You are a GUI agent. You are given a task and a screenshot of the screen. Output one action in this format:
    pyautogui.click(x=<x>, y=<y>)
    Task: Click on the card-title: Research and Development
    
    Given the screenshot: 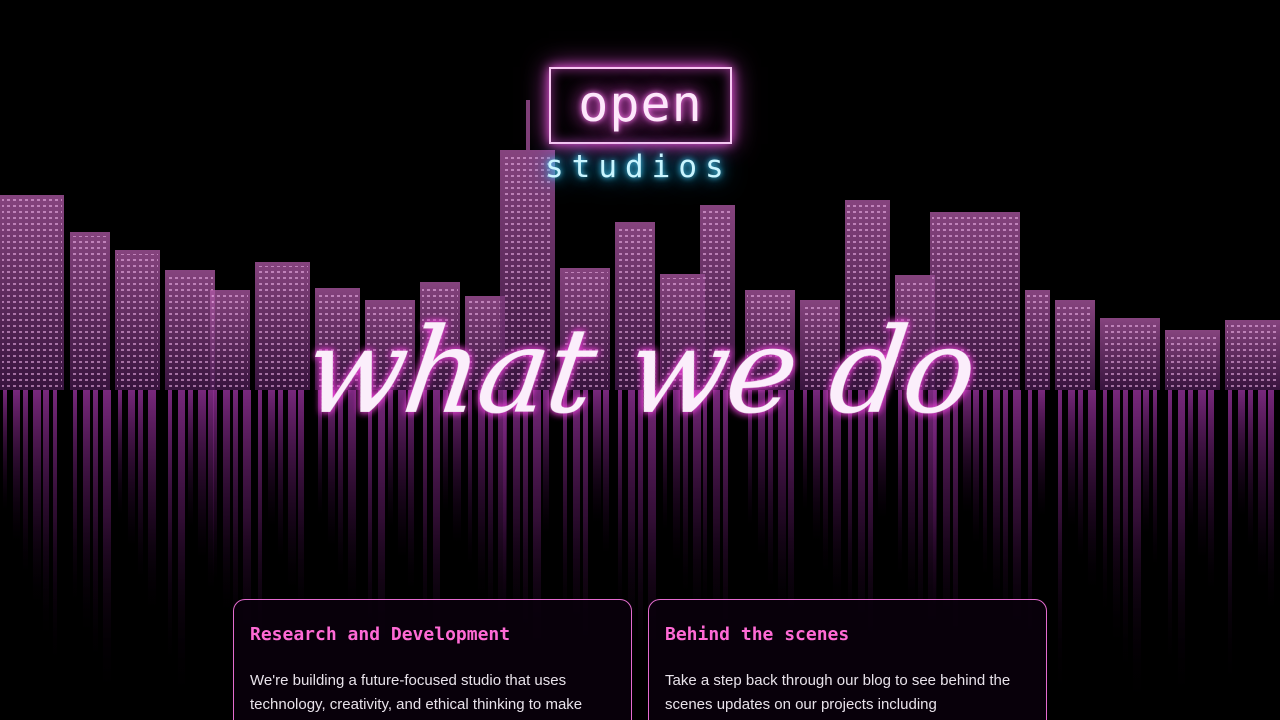 What is the action you would take?
    pyautogui.click(x=380, y=634)
    